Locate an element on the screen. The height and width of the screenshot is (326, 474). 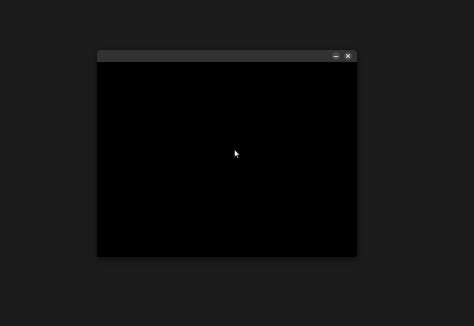
minimize-icon is located at coordinates (336, 56).